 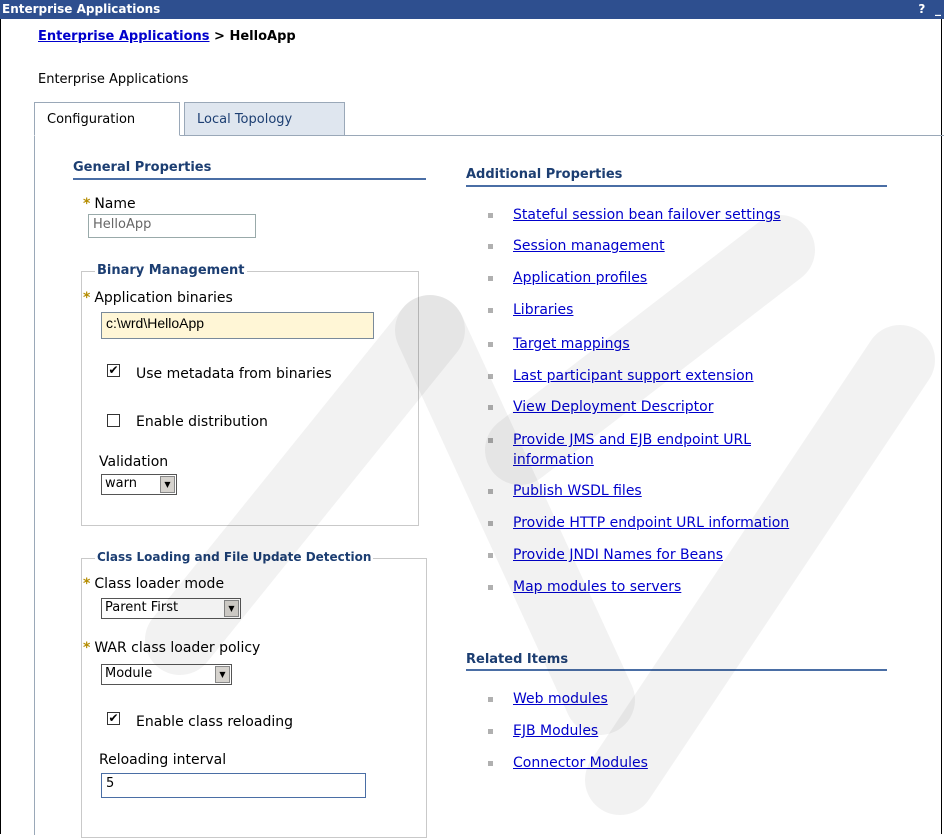 What do you see at coordinates (651, 523) in the screenshot?
I see `link-provide-http-endpoint: Provide HTTP endpoint URL information` at bounding box center [651, 523].